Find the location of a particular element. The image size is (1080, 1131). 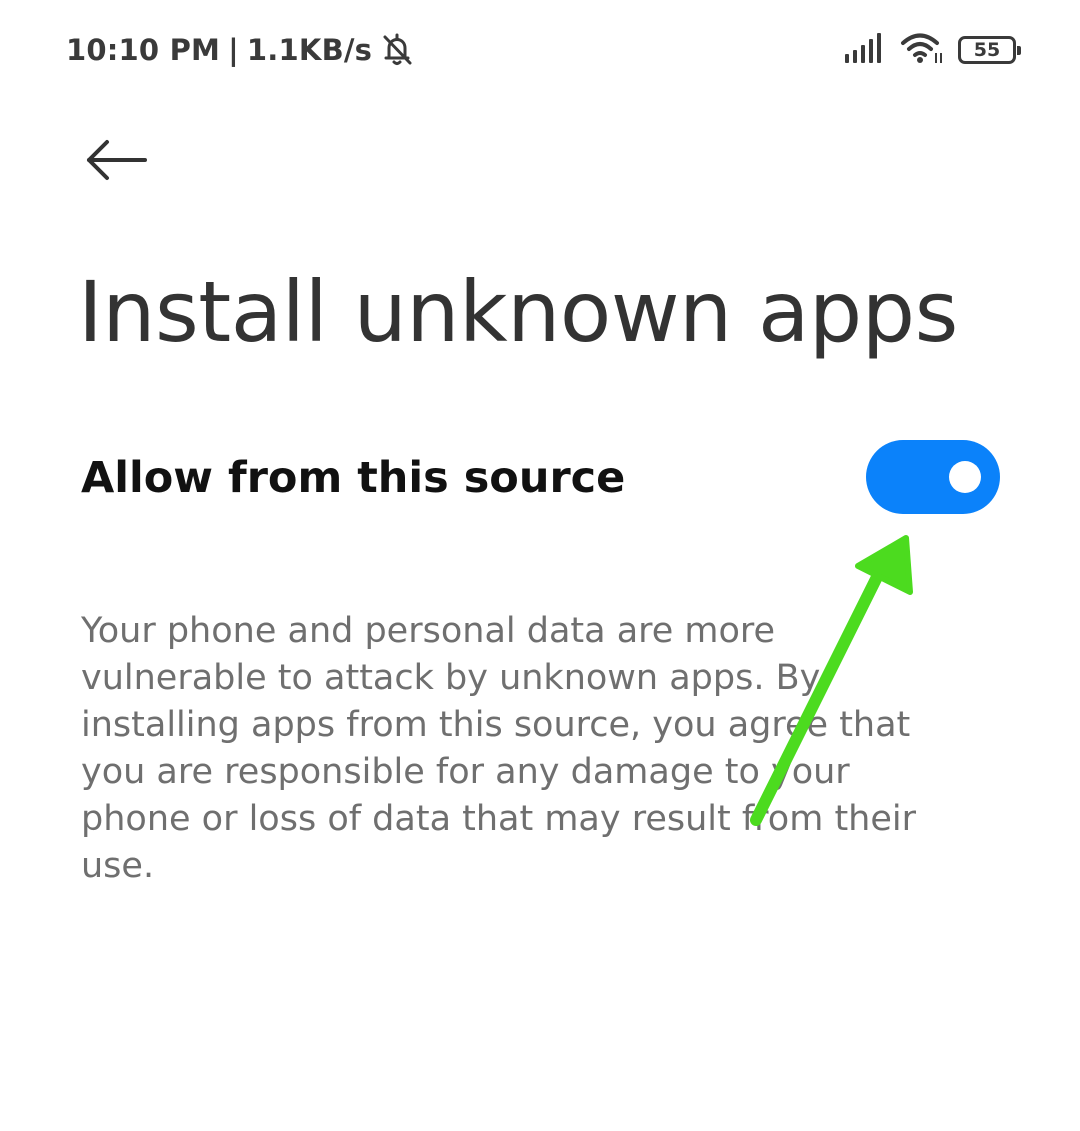

bell-off-icon is located at coordinates (397, 50).